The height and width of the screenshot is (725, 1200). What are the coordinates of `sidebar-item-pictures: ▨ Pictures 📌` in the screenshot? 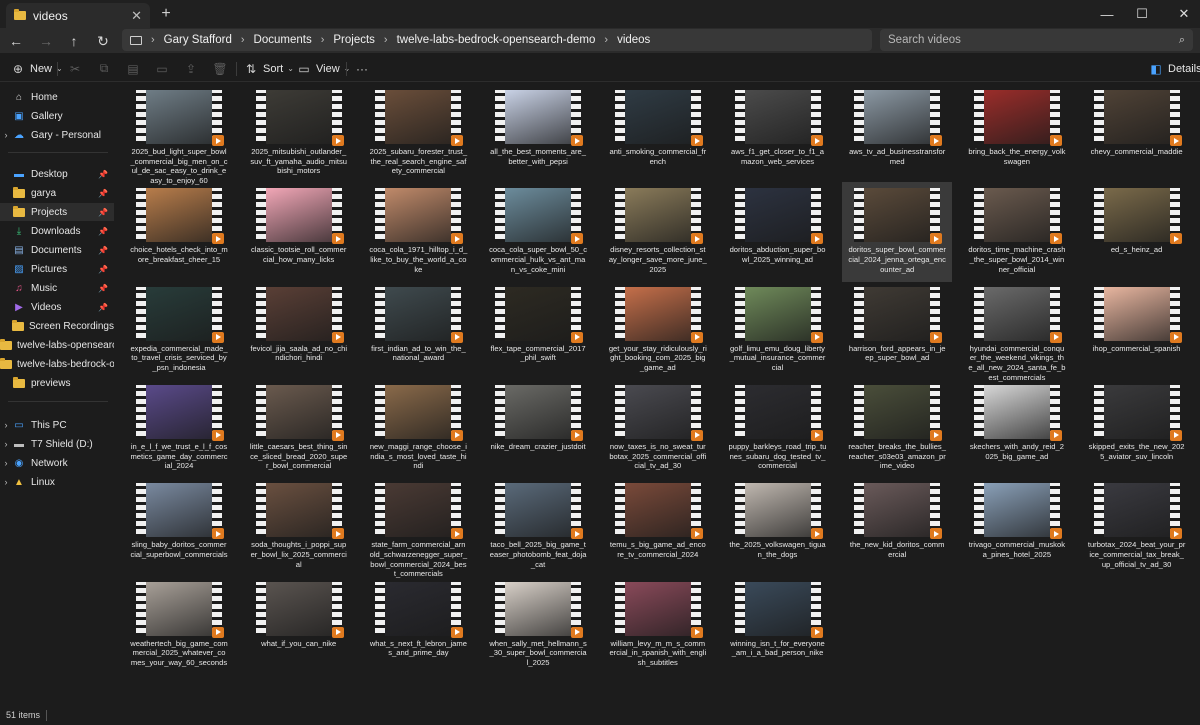 It's located at (57, 269).